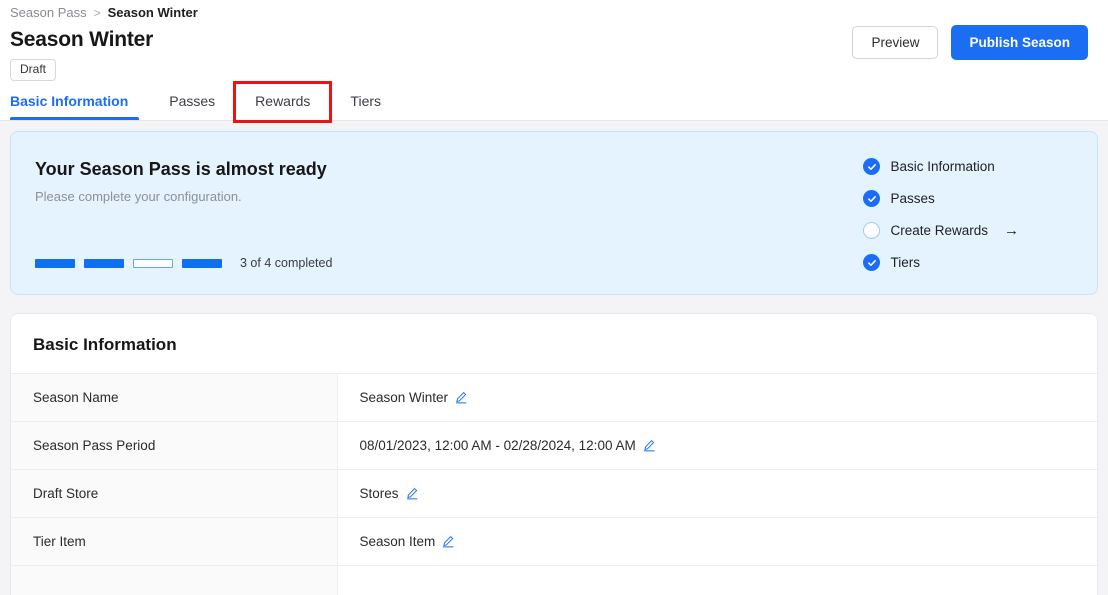 The image size is (1108, 595). What do you see at coordinates (872, 230) in the screenshot?
I see `empty-circle-icon` at bounding box center [872, 230].